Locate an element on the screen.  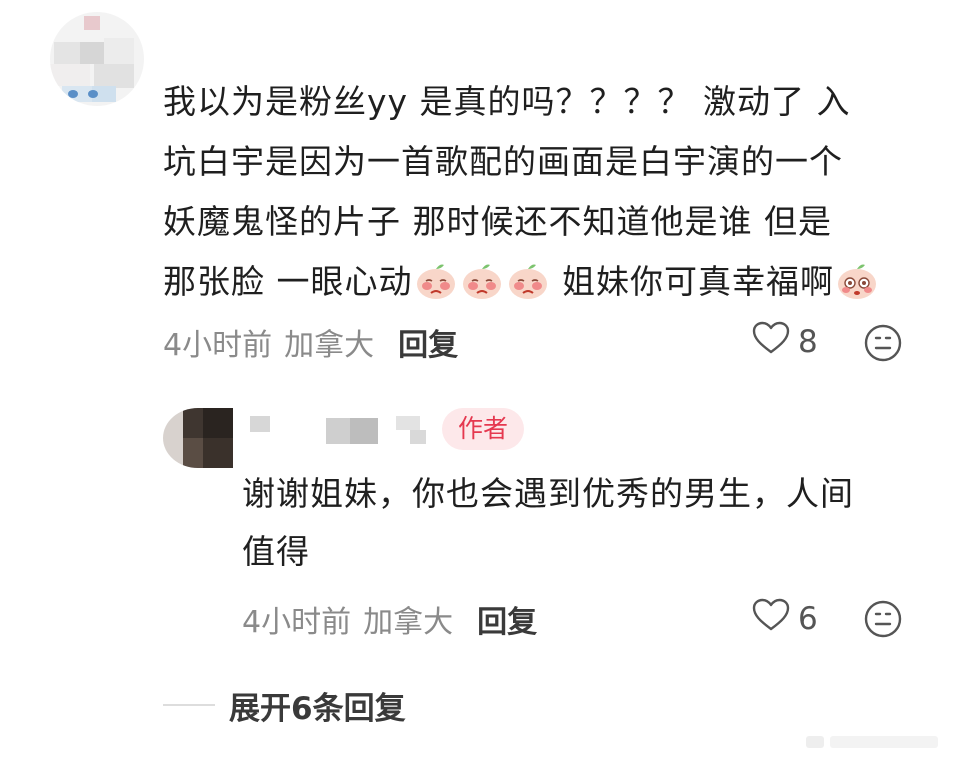
expand-divider is located at coordinates (189, 705).